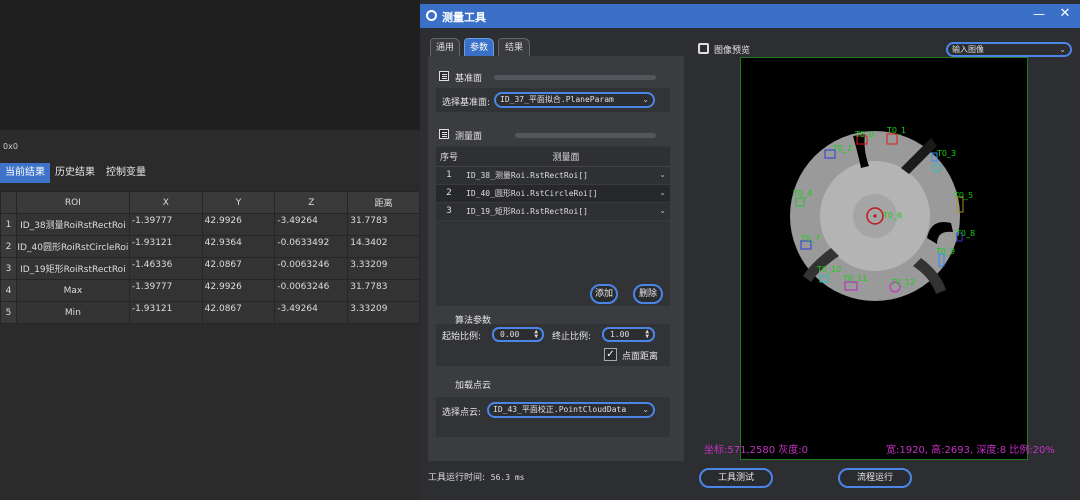 This screenshot has width=1080, height=500. Describe the element at coordinates (473, 386) in the screenshot. I see `load-cloud-title: 加载点云` at that location.